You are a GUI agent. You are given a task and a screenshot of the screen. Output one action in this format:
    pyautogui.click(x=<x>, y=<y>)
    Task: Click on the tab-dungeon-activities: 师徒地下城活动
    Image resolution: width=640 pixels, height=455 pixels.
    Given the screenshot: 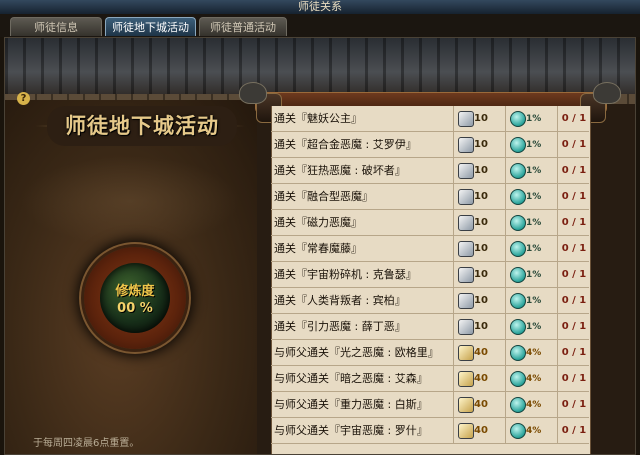 What is the action you would take?
    pyautogui.click(x=150, y=26)
    